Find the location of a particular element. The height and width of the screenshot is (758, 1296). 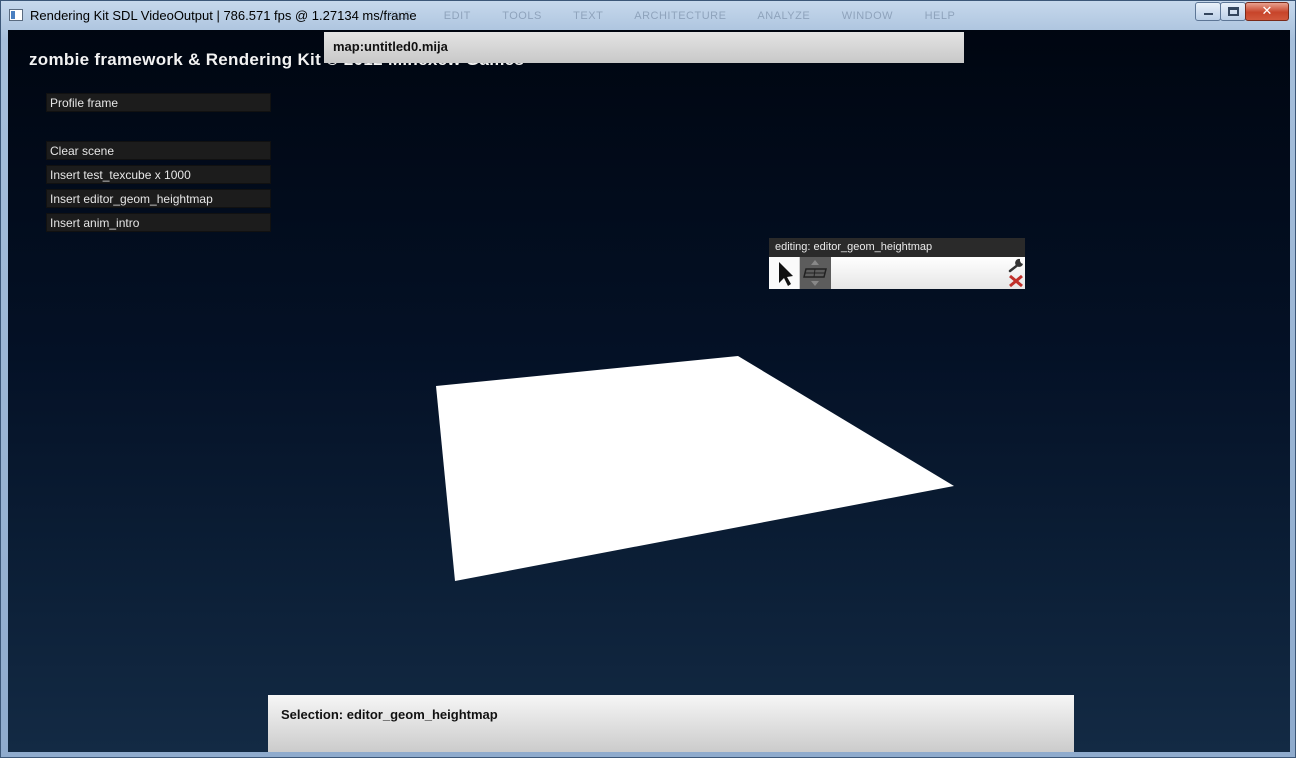

insert-texcube-button: Insert test_texcube x 1000 is located at coordinates (158, 174).